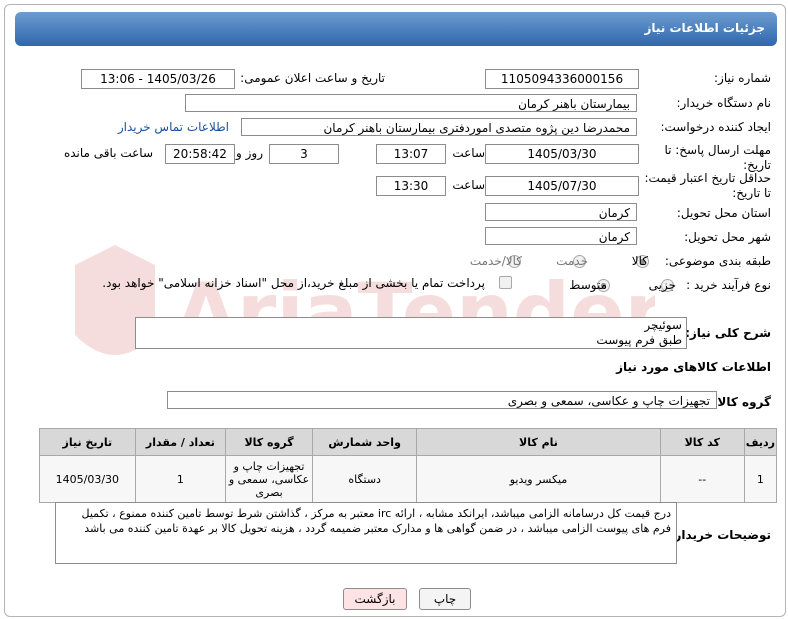  Describe the element at coordinates (588, 285) in the screenshot. I see `process-option-medium: متوسط` at that location.